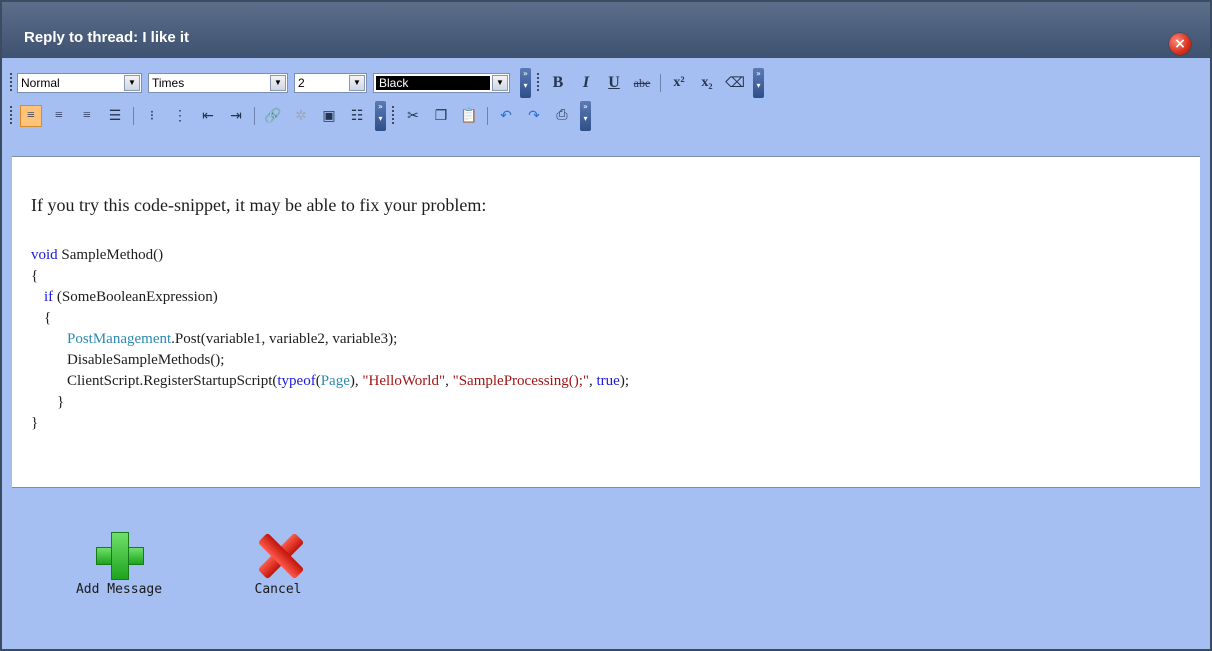 The height and width of the screenshot is (651, 1212). I want to click on underline-button: U, so click(614, 83).